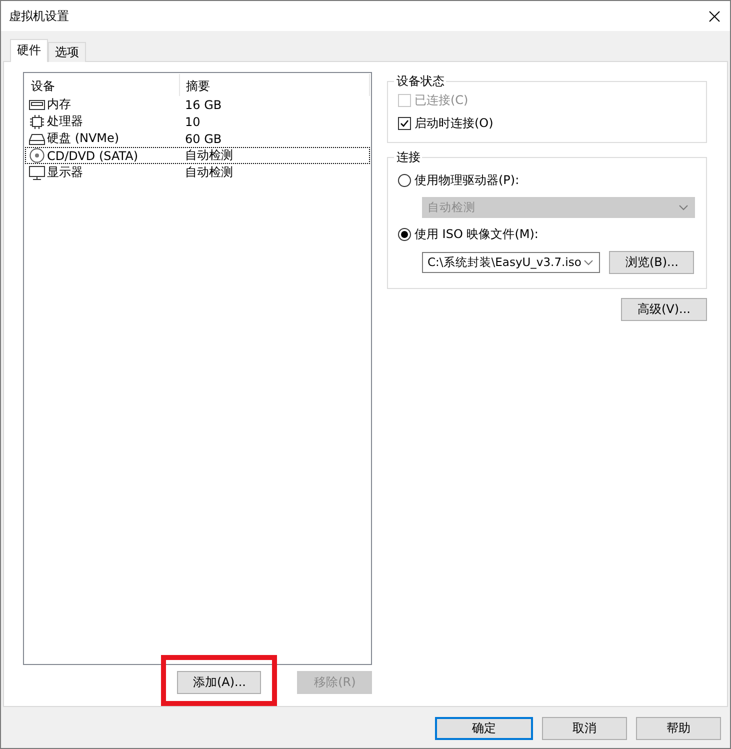 The image size is (731, 749). Describe the element at coordinates (37, 104) in the screenshot. I see `memory-icon` at that location.